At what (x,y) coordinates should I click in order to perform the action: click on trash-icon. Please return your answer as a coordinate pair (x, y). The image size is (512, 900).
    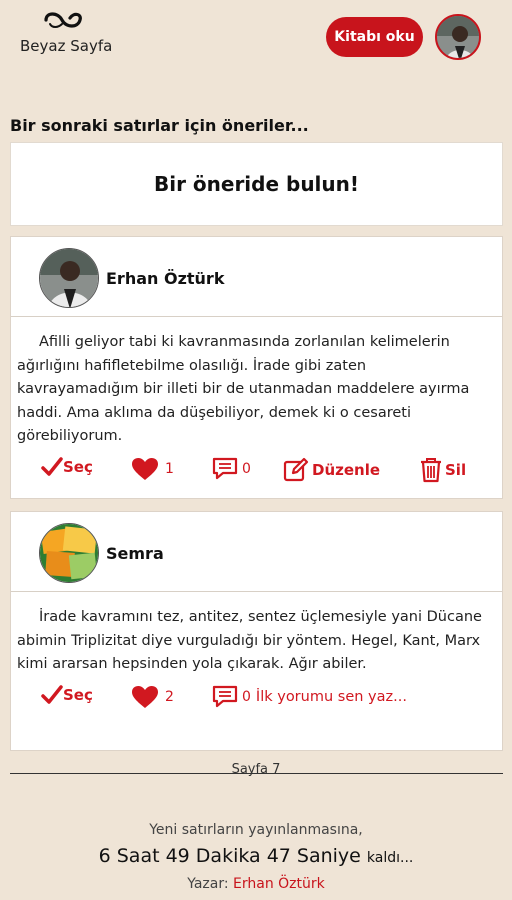
    Looking at the image, I should click on (431, 469).